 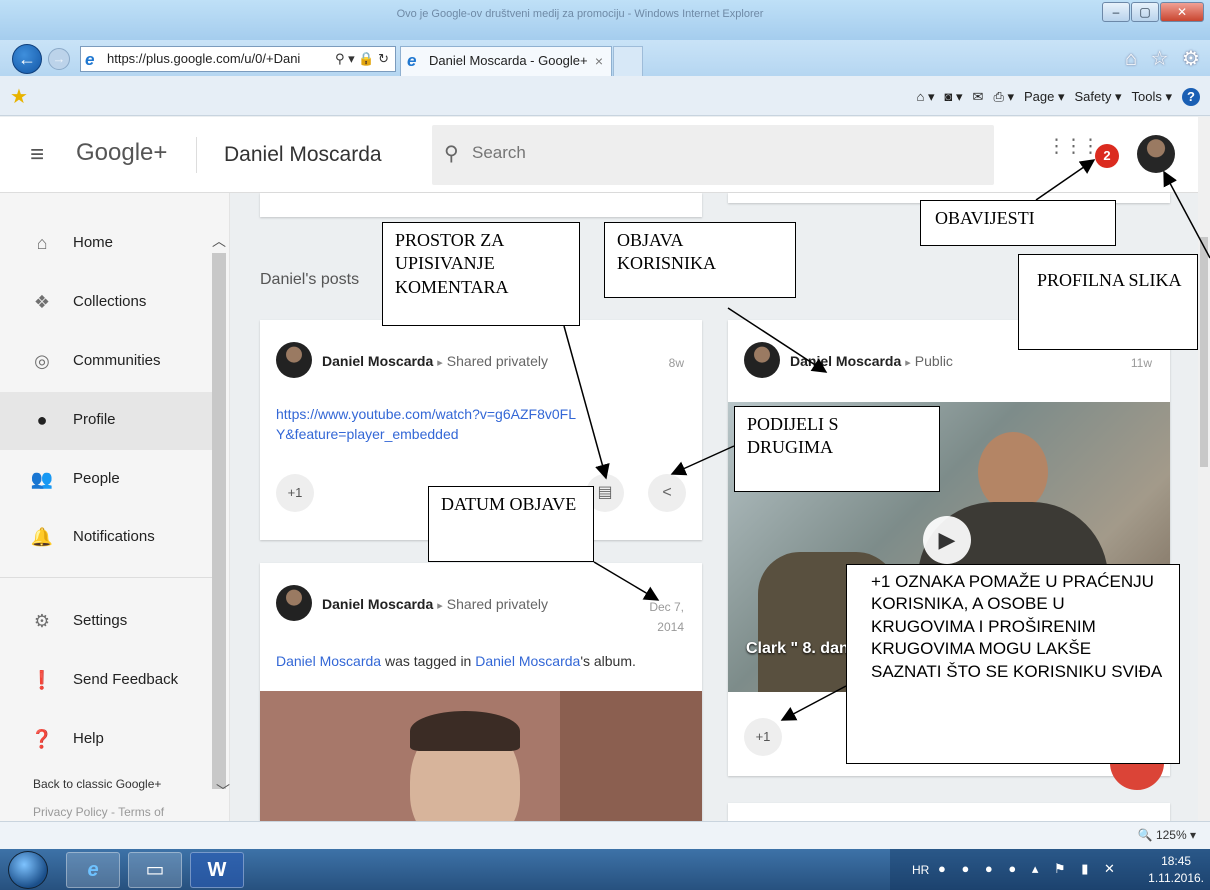 I want to click on chevron-up-icon: ︿, so click(x=219, y=241).